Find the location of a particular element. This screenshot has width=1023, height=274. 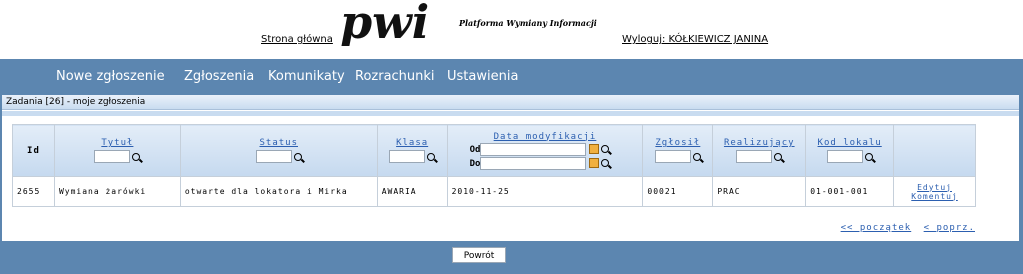

col-header-klasa: Klasa is located at coordinates (412, 150).